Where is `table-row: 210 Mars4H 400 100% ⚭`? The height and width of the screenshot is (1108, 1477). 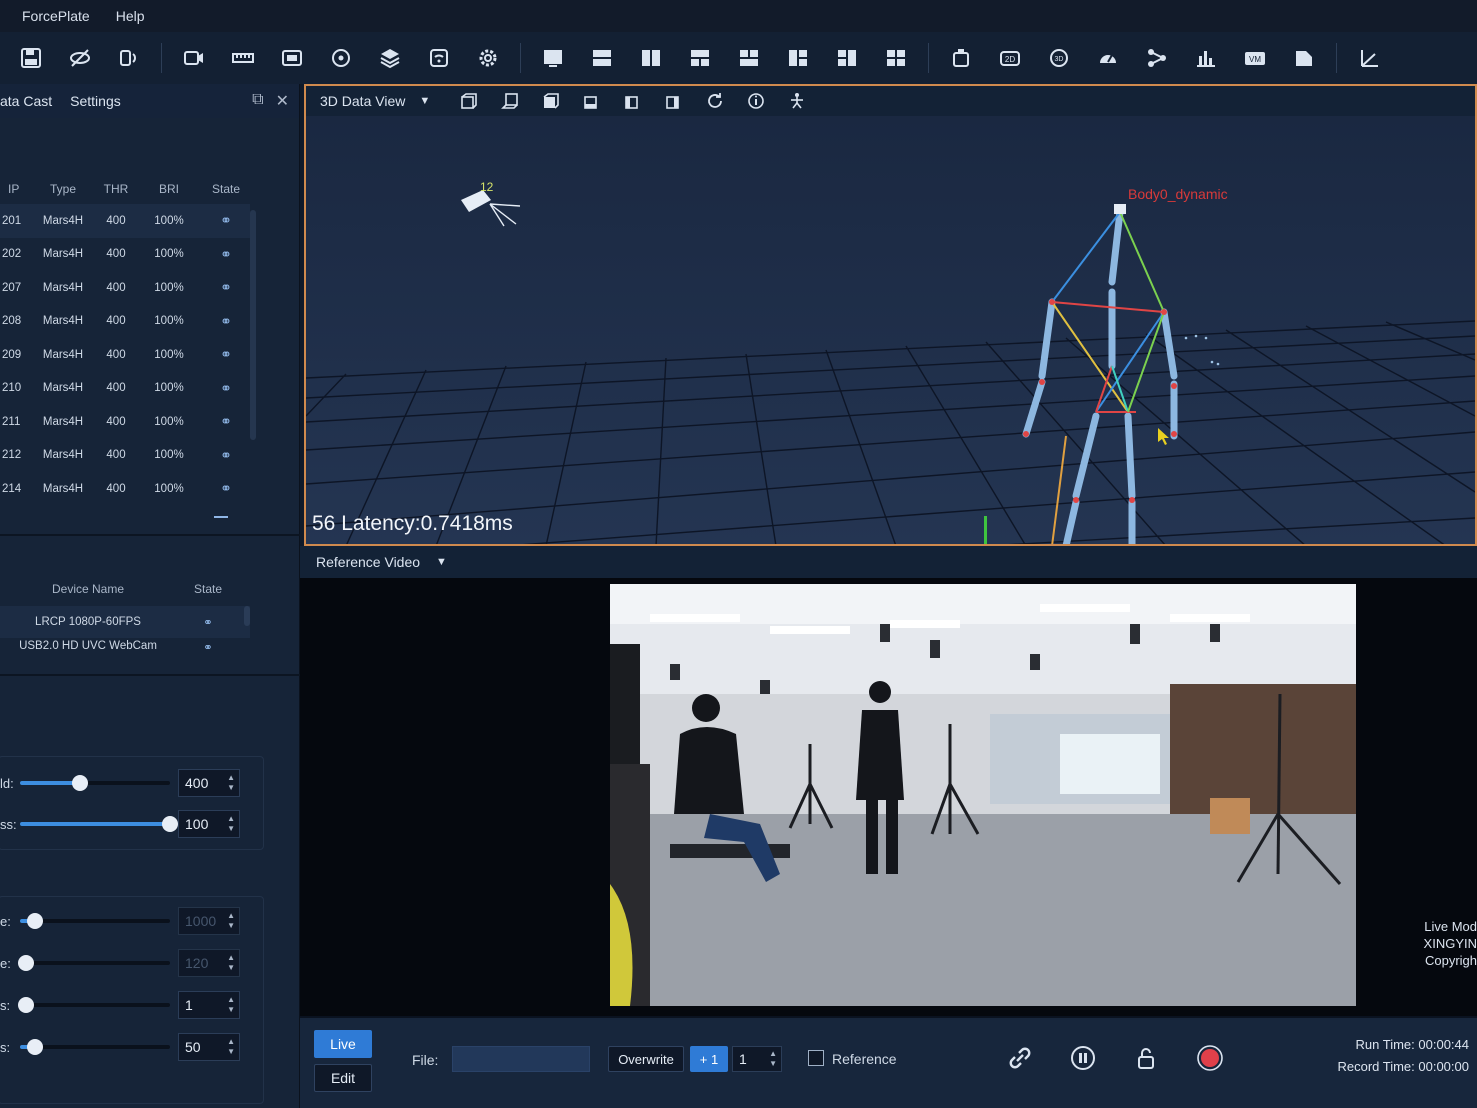
table-row: 210 Mars4H 400 100% ⚭ is located at coordinates (125, 389).